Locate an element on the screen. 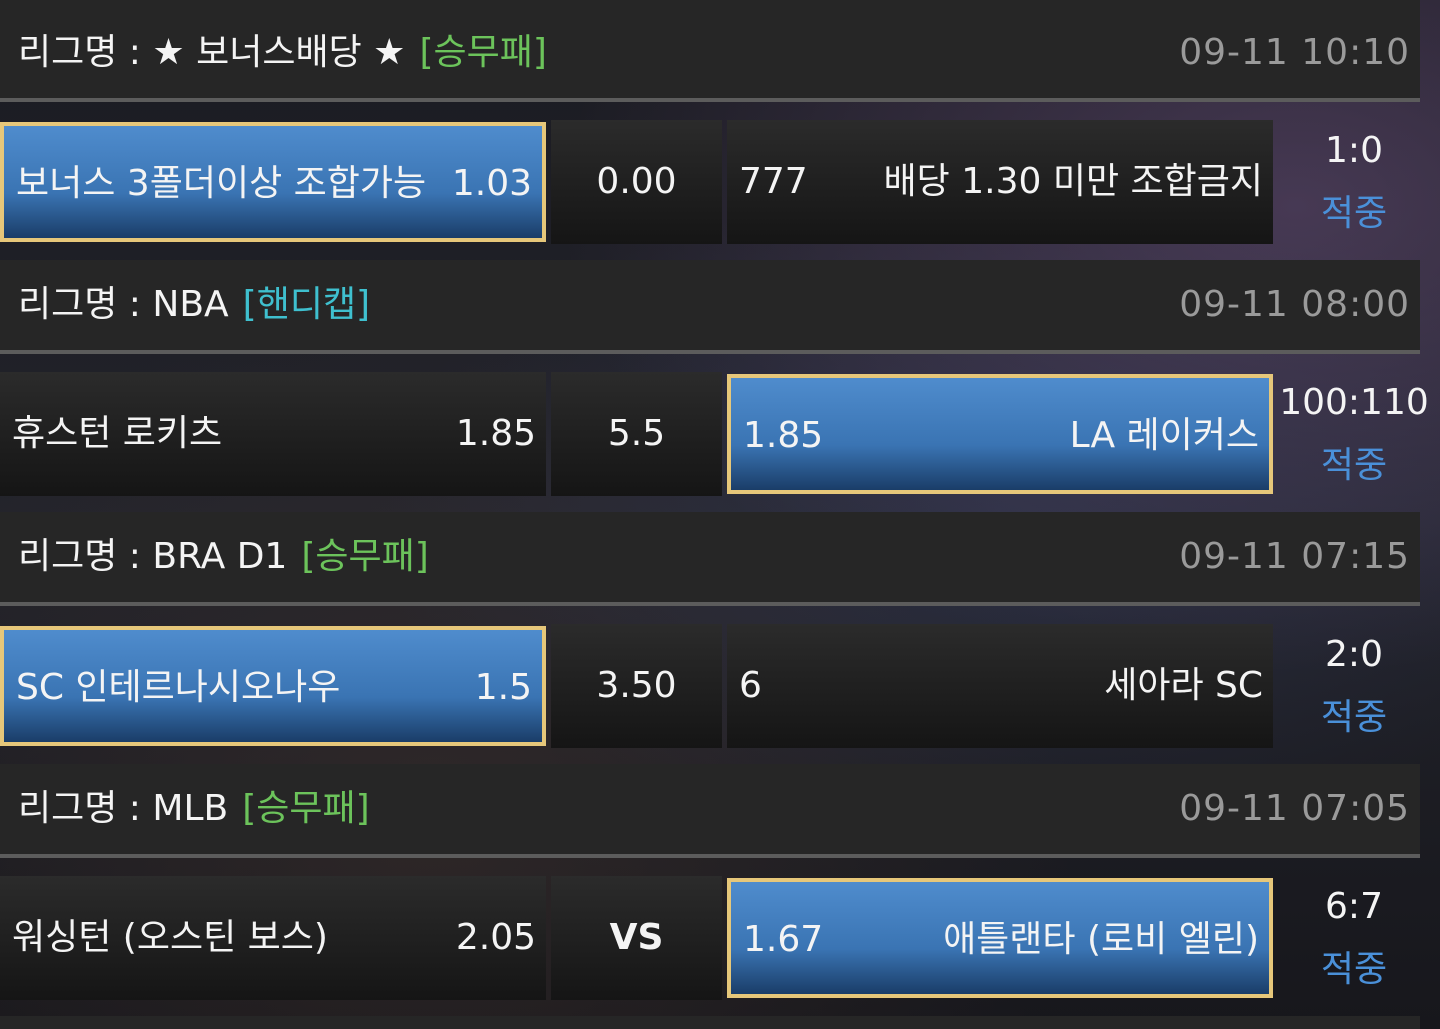  draw-handicap-cell: 0.00 is located at coordinates (636, 182).